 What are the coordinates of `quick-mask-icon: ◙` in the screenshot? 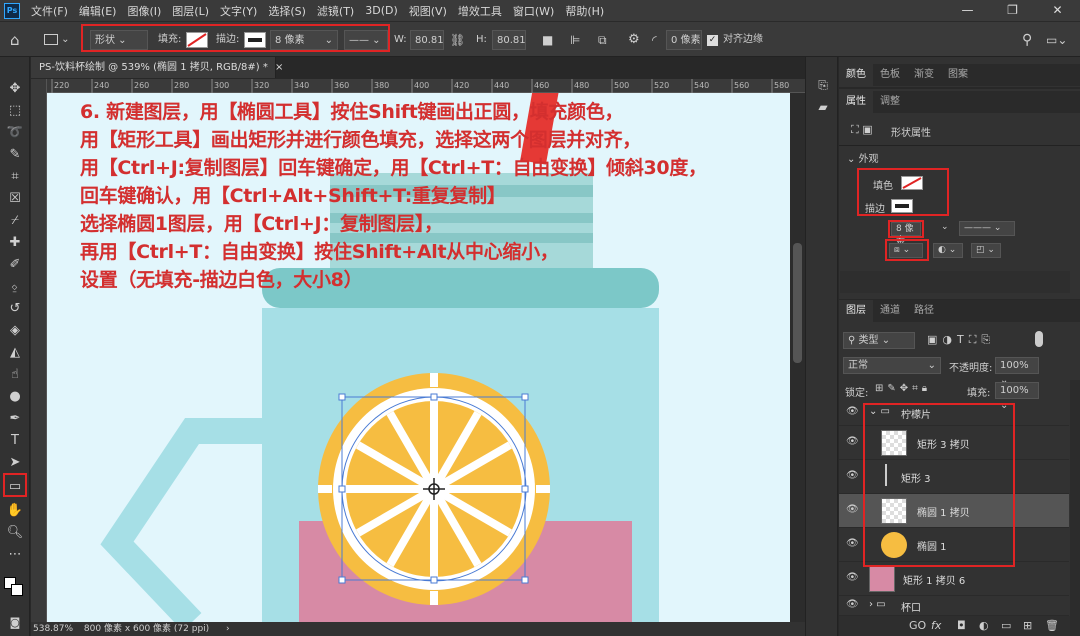 It's located at (15, 623).